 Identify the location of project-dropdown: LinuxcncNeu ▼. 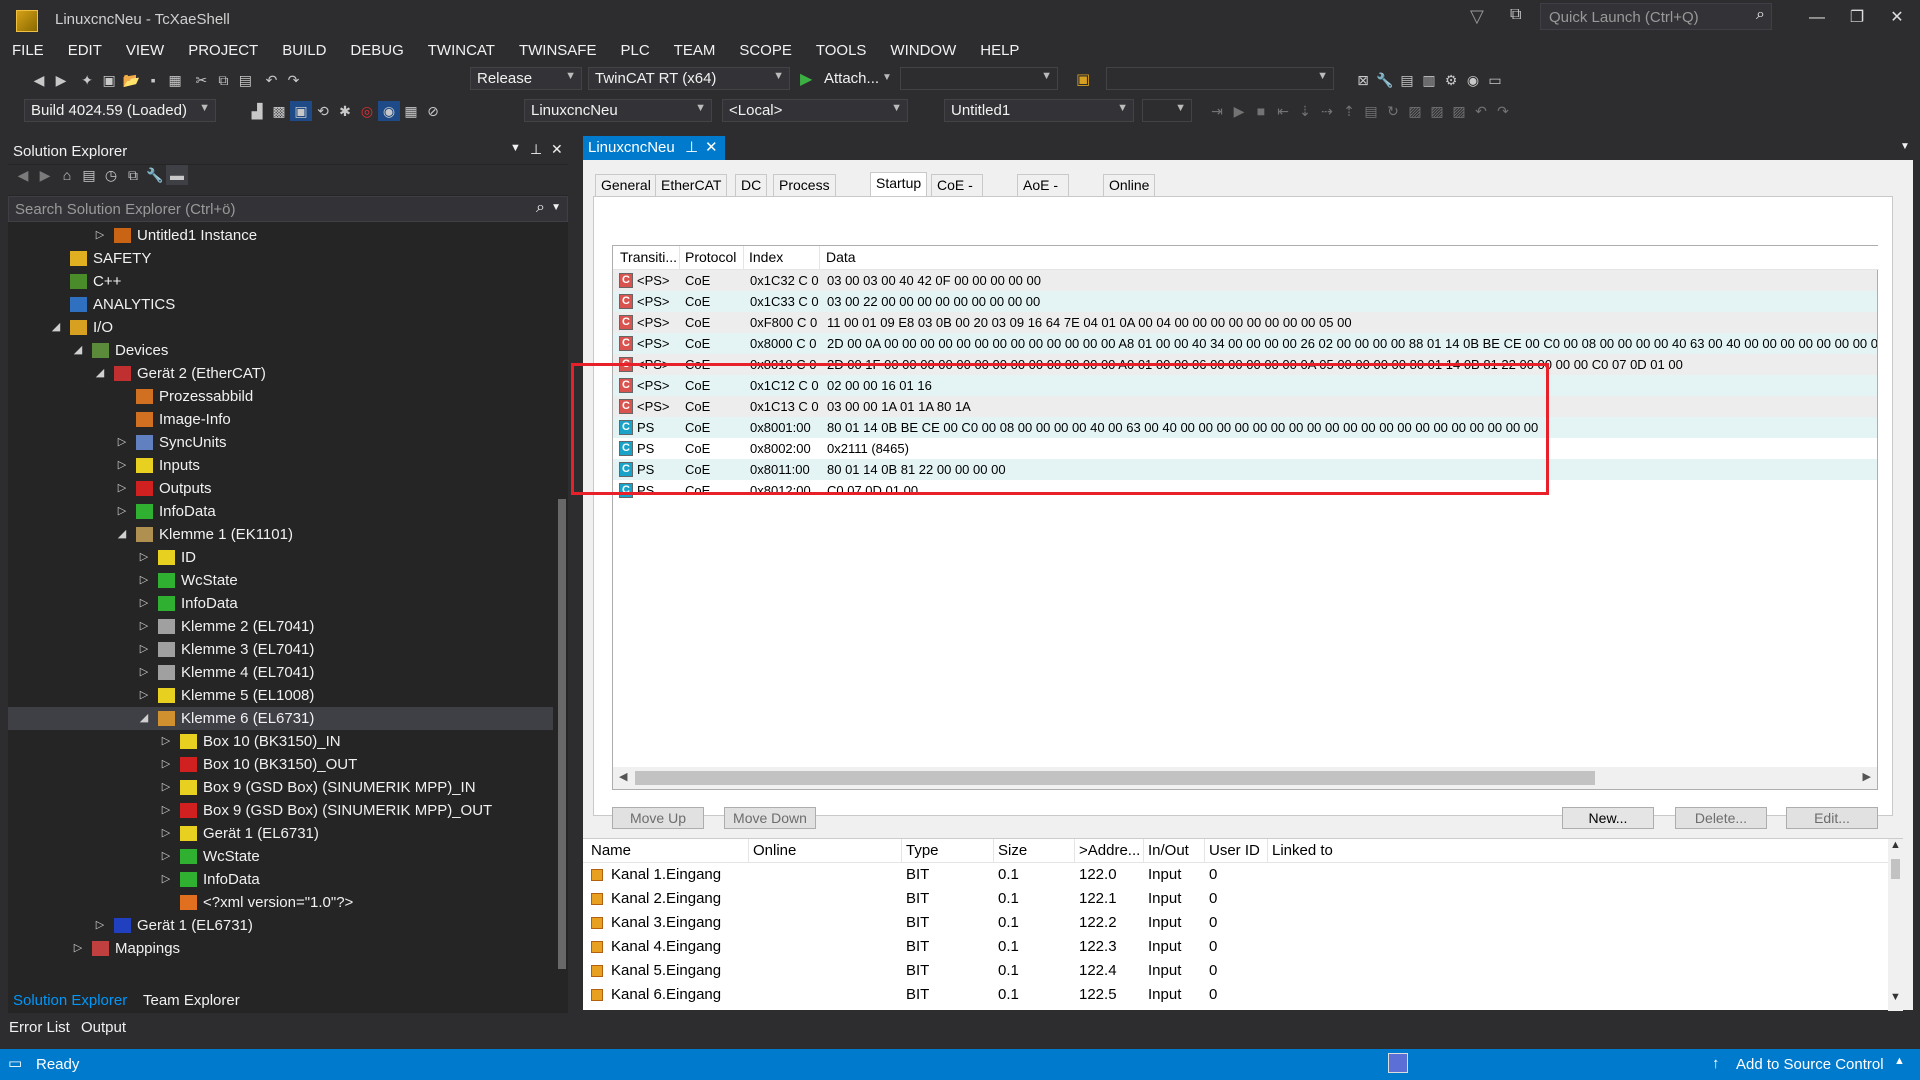
(618, 110).